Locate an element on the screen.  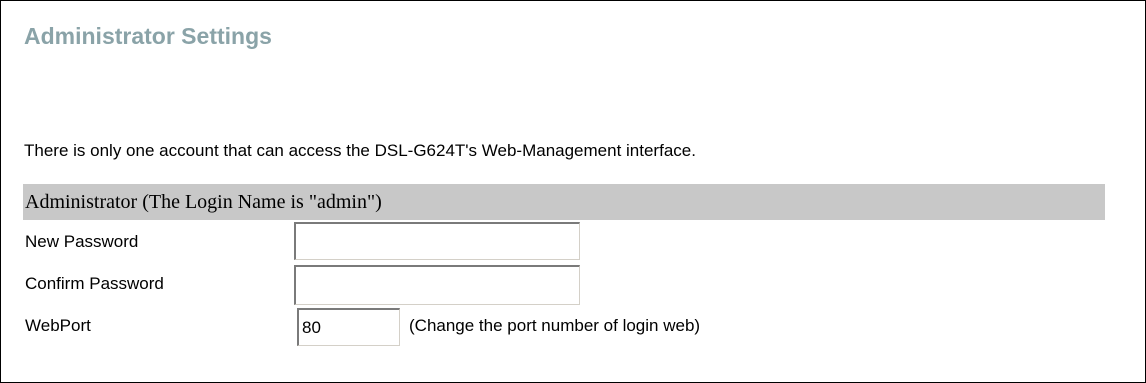
confirm-password-label: Confirm Password is located at coordinates (94, 283).